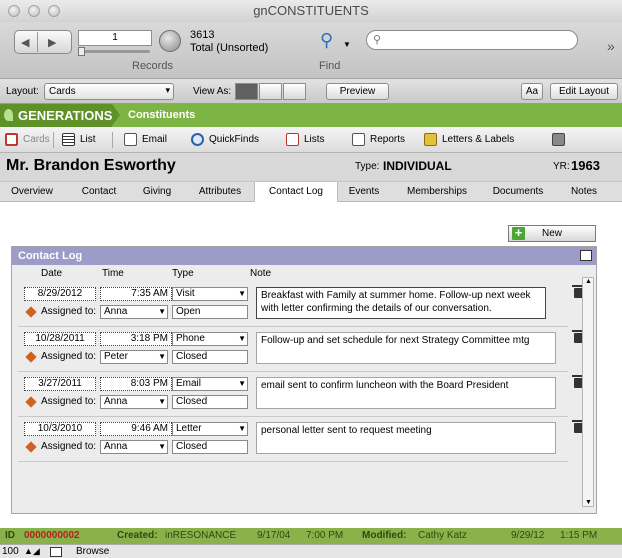 The height and width of the screenshot is (558, 622). I want to click on id-label: ID, so click(10, 535).